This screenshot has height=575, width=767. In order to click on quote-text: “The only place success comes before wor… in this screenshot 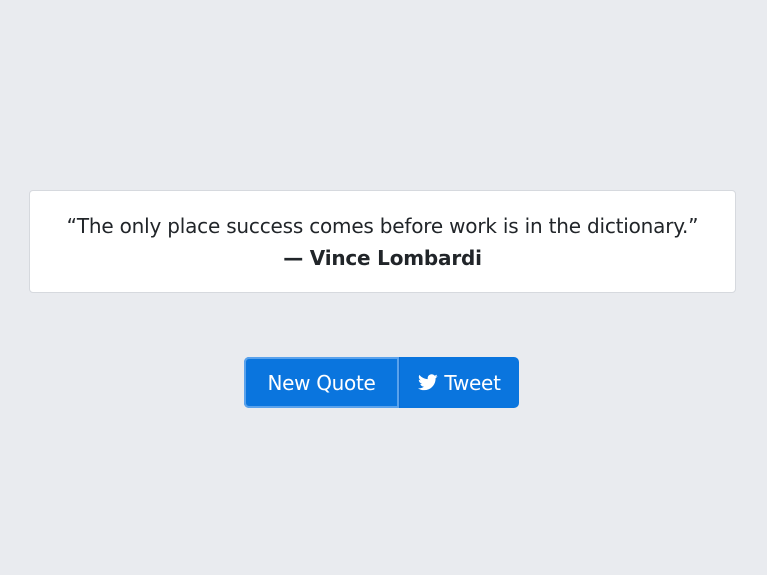, I will do `click(382, 226)`.